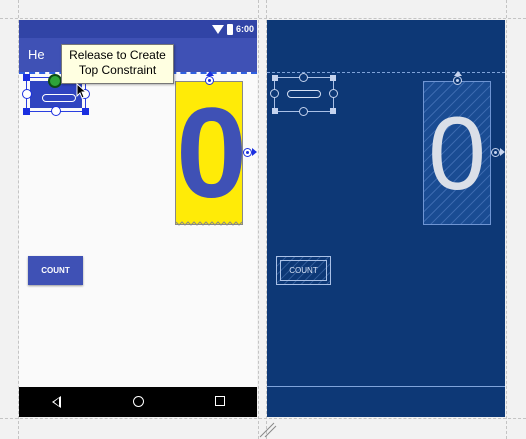 This screenshot has width=526, height=439. What do you see at coordinates (85, 111) in the screenshot?
I see `resize-handle-bottom-right` at bounding box center [85, 111].